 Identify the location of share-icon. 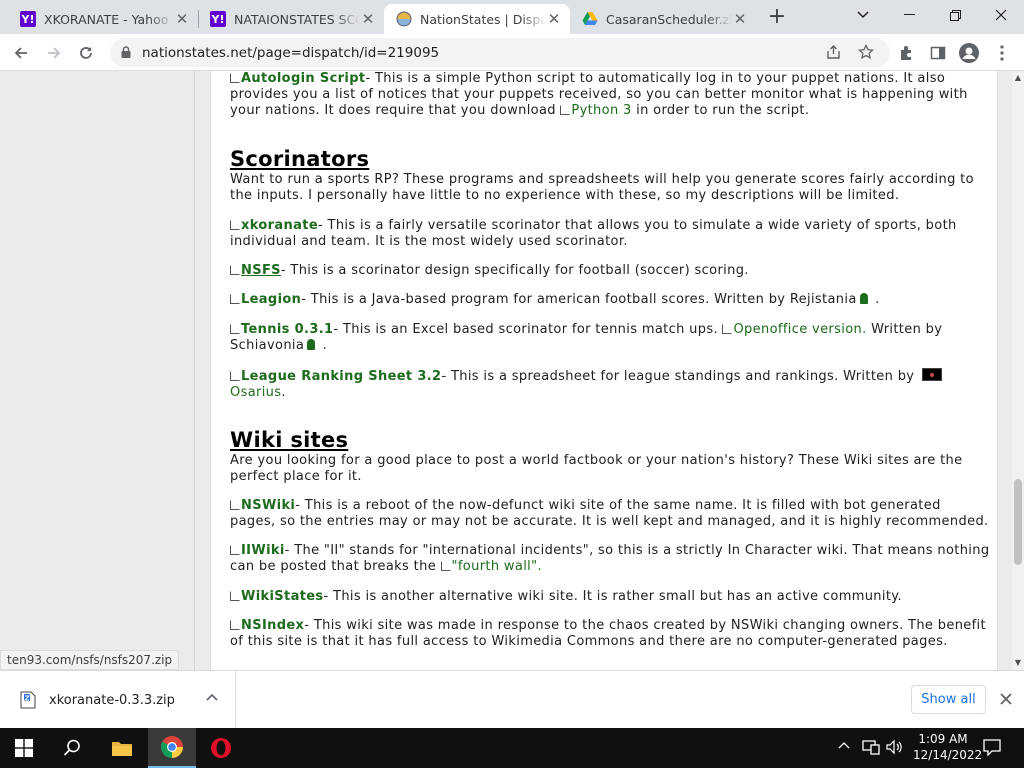
(833, 52).